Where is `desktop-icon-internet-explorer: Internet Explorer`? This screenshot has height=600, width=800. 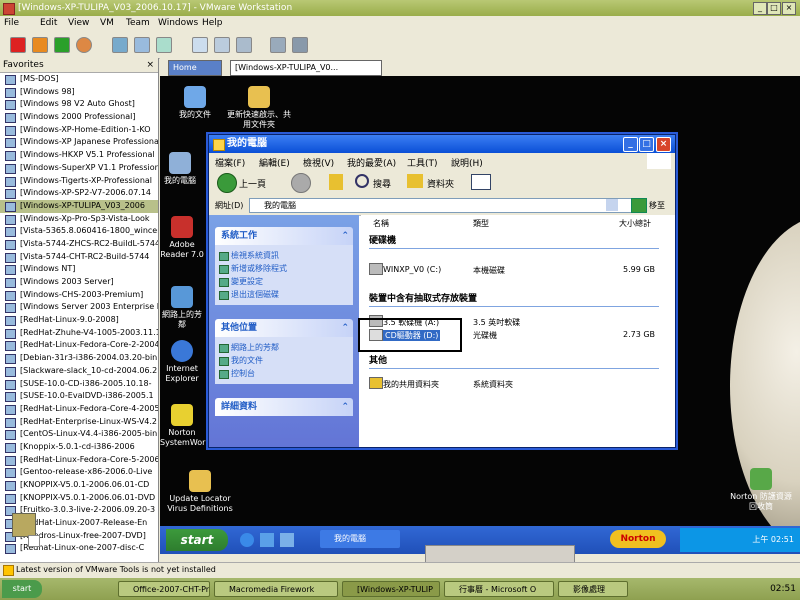
desktop-icon-internet-explorer: Internet Explorer is located at coordinates (182, 362).